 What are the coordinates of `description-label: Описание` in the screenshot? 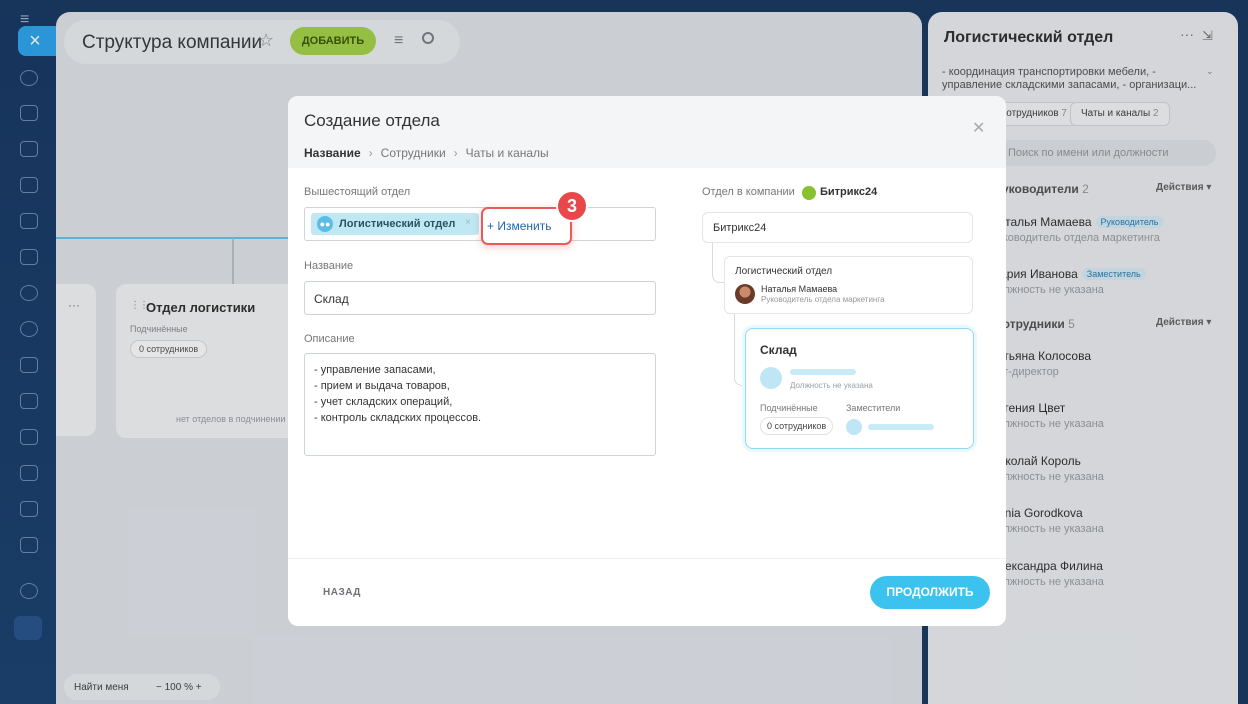 It's located at (329, 339).